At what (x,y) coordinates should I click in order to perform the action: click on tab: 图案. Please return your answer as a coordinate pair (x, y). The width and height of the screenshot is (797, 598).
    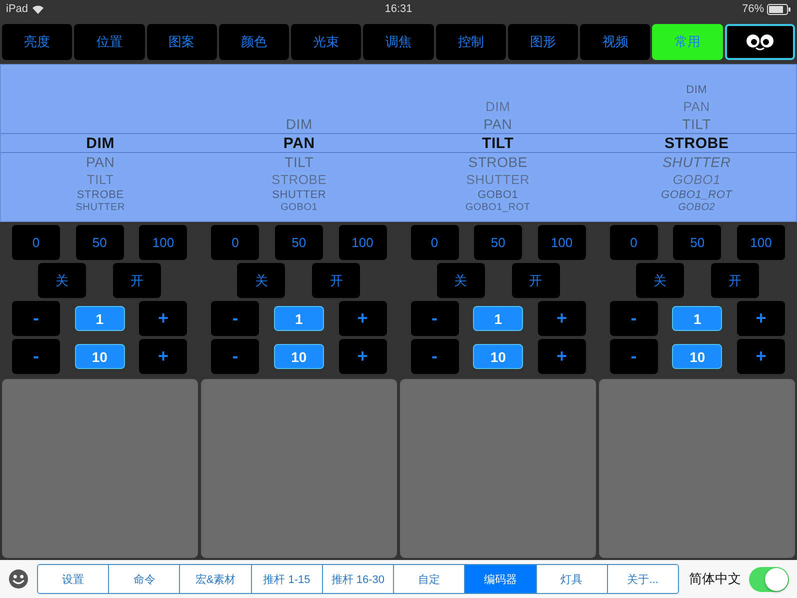
    Looking at the image, I should click on (181, 42).